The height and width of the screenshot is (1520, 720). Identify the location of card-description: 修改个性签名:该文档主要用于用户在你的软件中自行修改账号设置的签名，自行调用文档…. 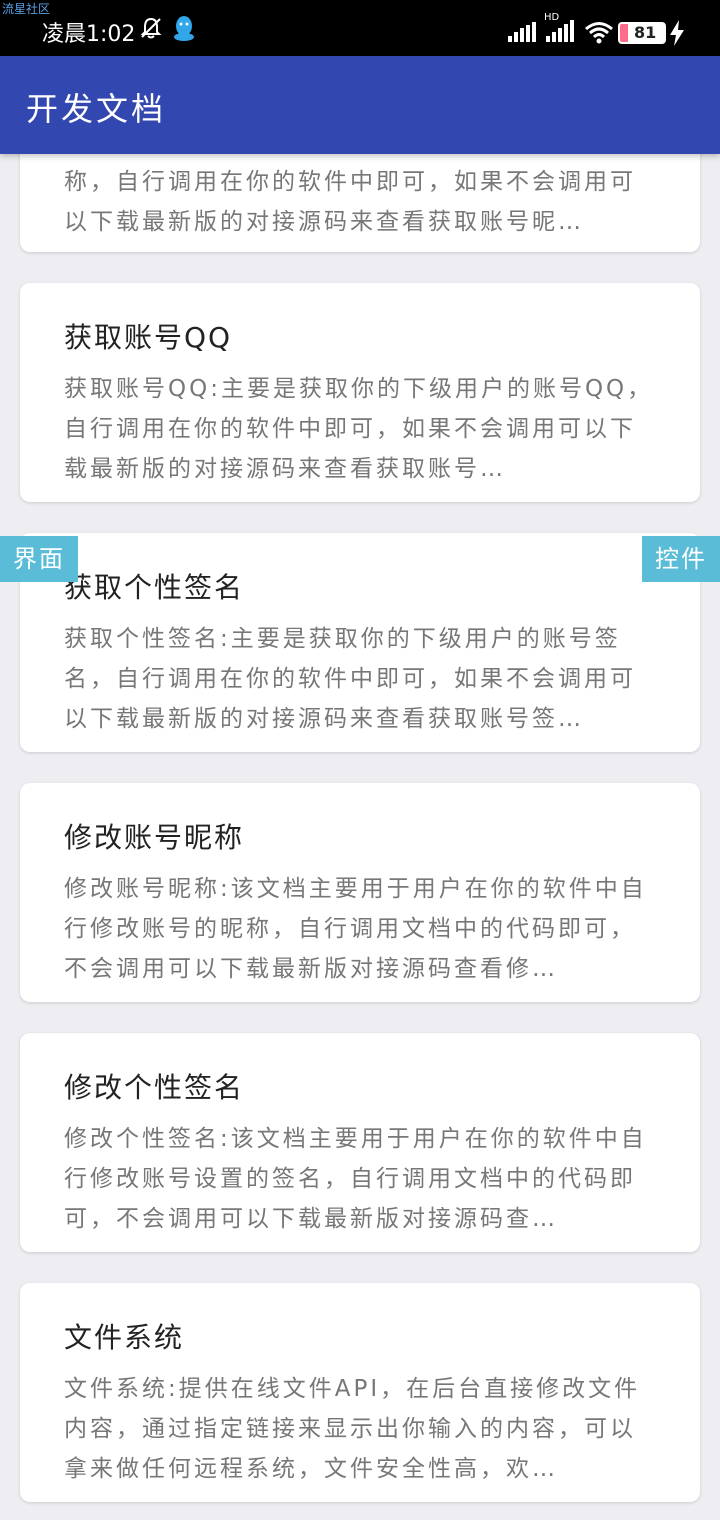
(355, 1179).